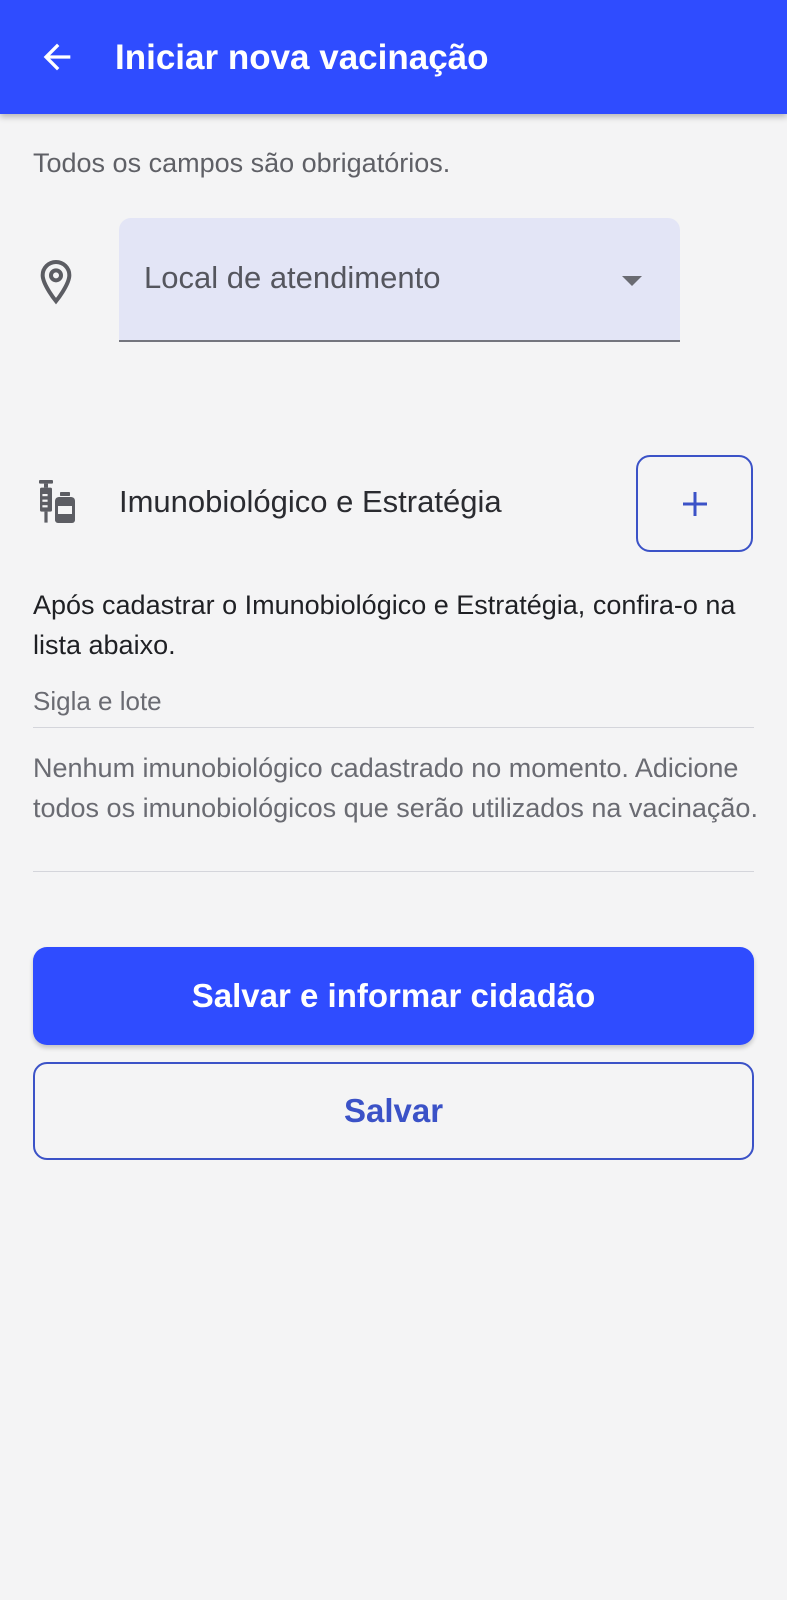 Image resolution: width=787 pixels, height=1600 pixels. What do you see at coordinates (393, 1111) in the screenshot?
I see `save-button: Salvar` at bounding box center [393, 1111].